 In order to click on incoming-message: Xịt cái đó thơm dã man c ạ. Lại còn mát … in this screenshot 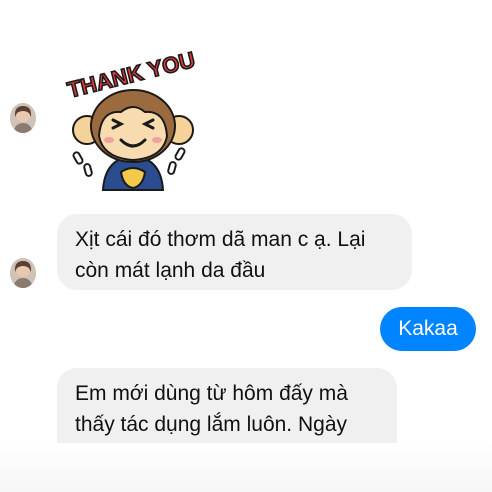, I will do `click(234, 252)`.